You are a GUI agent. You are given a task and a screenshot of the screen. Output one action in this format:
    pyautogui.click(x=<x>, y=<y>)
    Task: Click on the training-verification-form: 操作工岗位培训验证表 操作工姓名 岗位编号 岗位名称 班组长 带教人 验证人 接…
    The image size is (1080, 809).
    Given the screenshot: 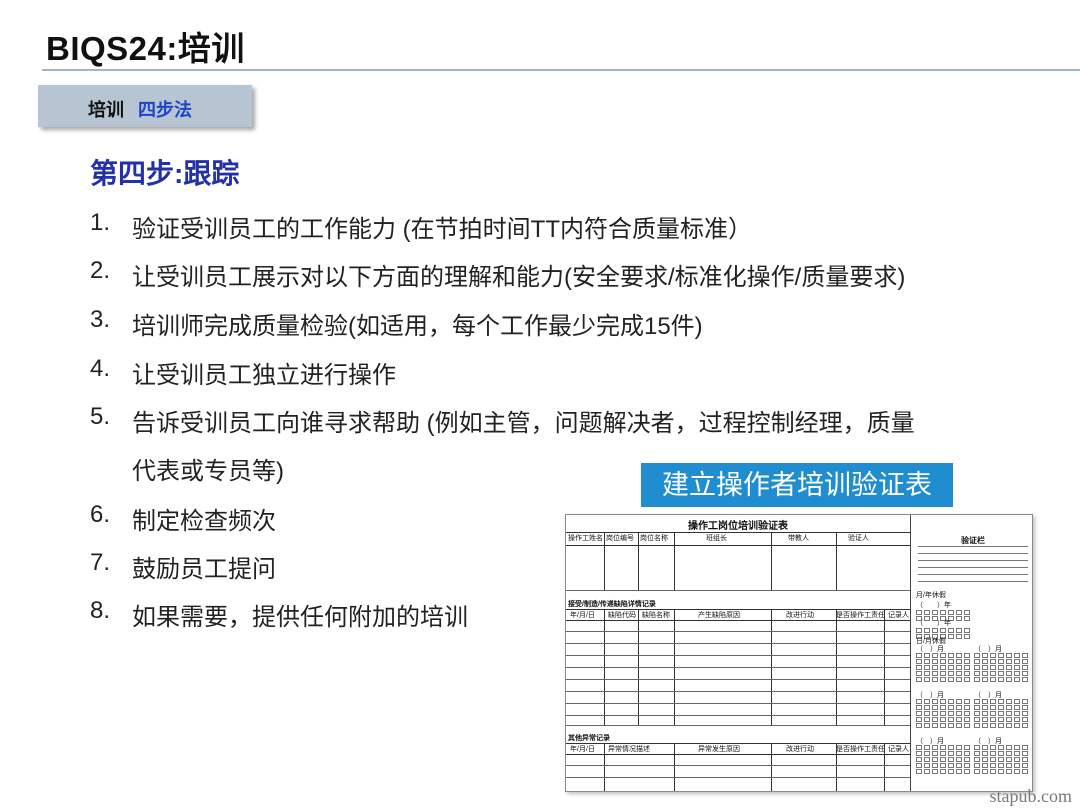 What is the action you would take?
    pyautogui.click(x=799, y=653)
    